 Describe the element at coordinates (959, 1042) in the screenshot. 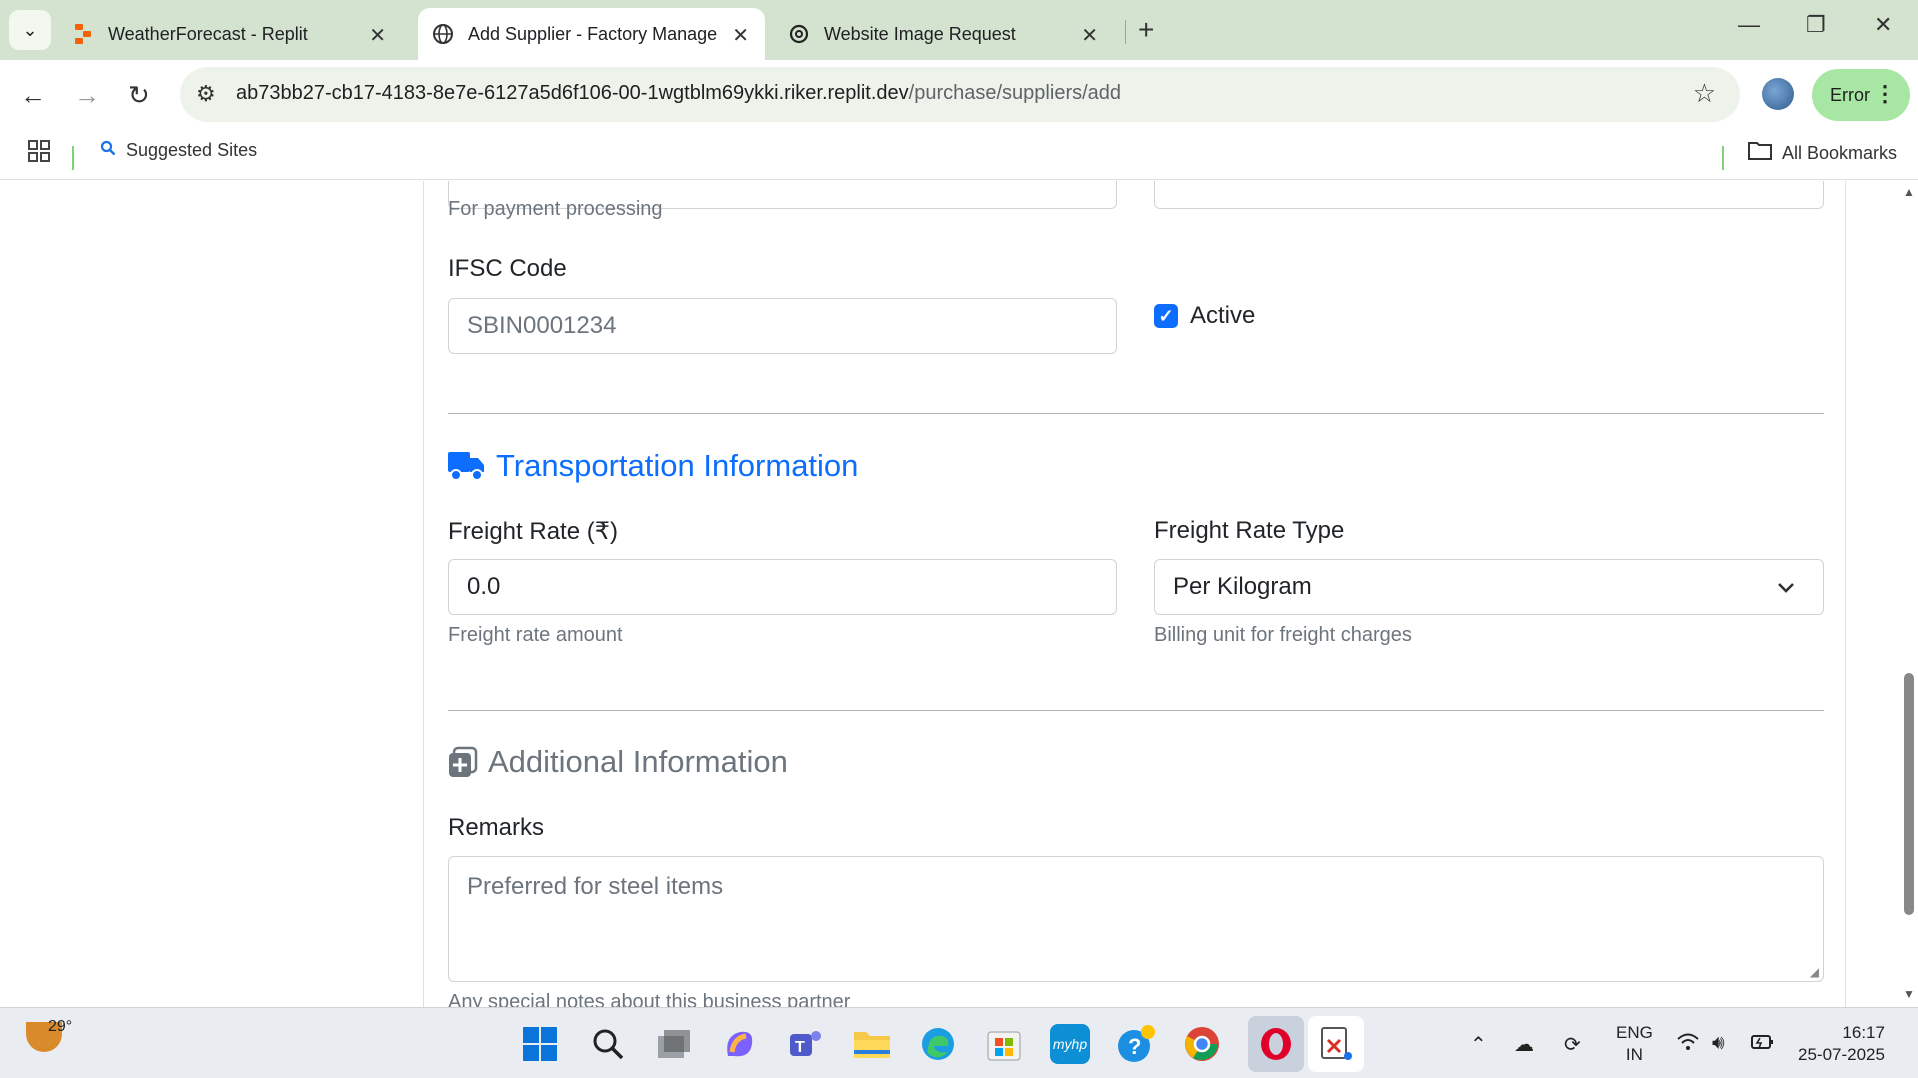

I see `taskbar: 29° T myhp ? ⌃ ☁ ⟳ ENG IN �` at that location.